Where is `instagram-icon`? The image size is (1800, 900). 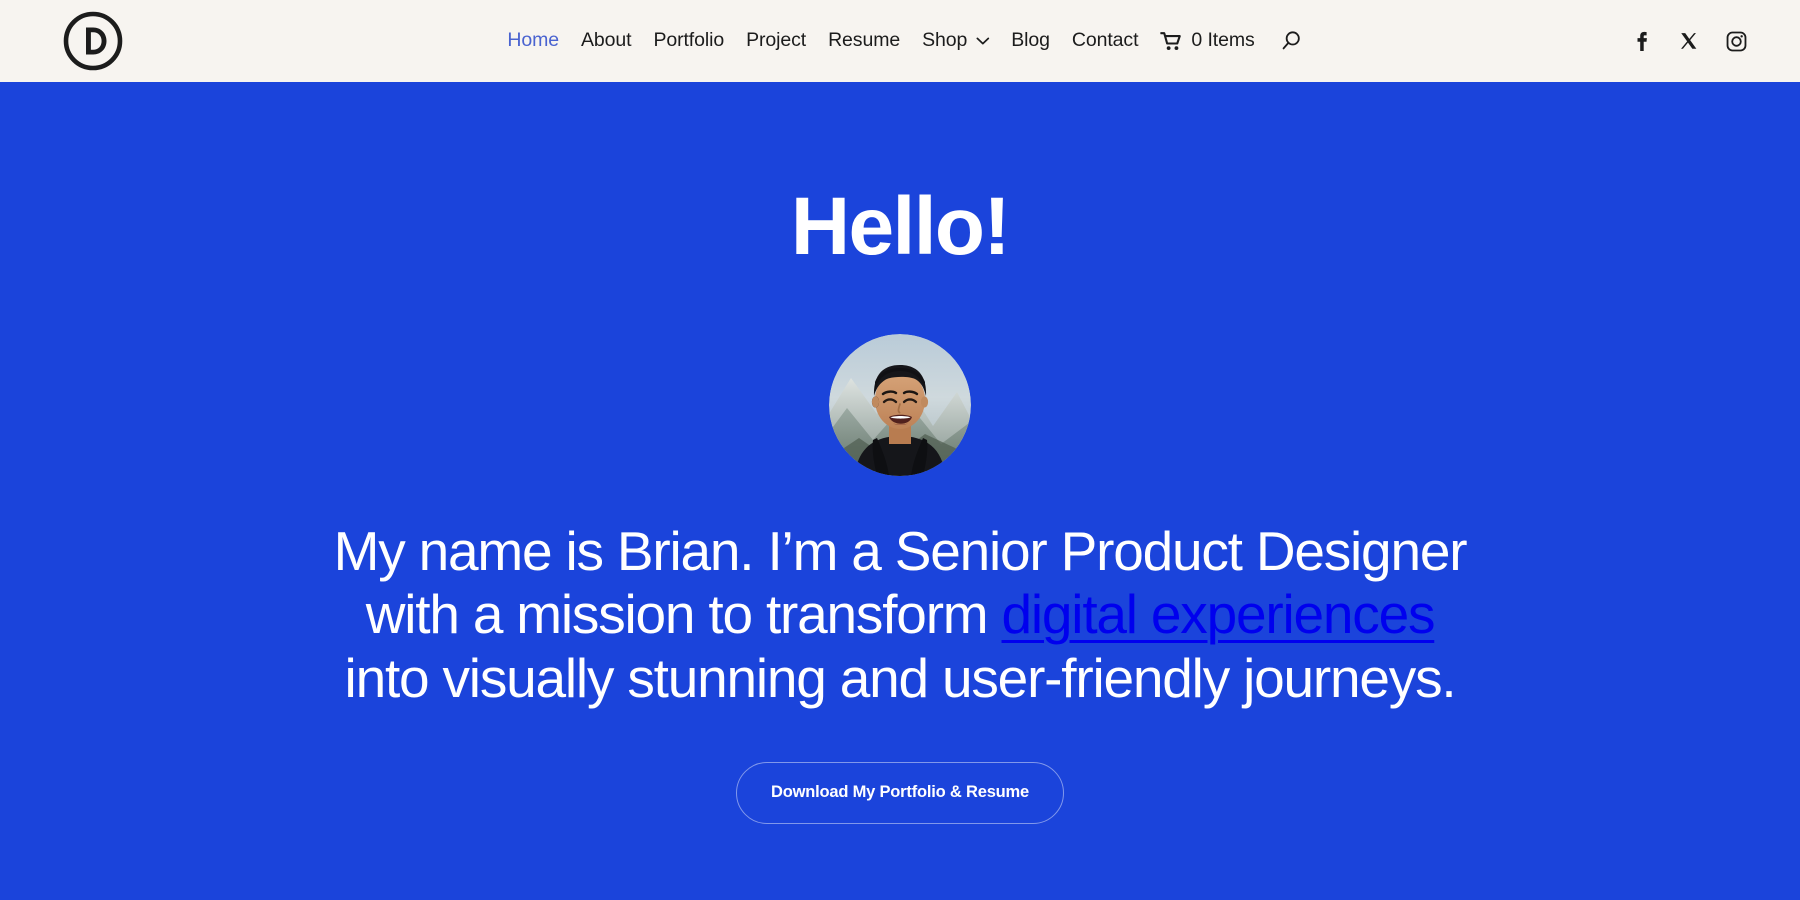
instagram-icon is located at coordinates (1736, 41).